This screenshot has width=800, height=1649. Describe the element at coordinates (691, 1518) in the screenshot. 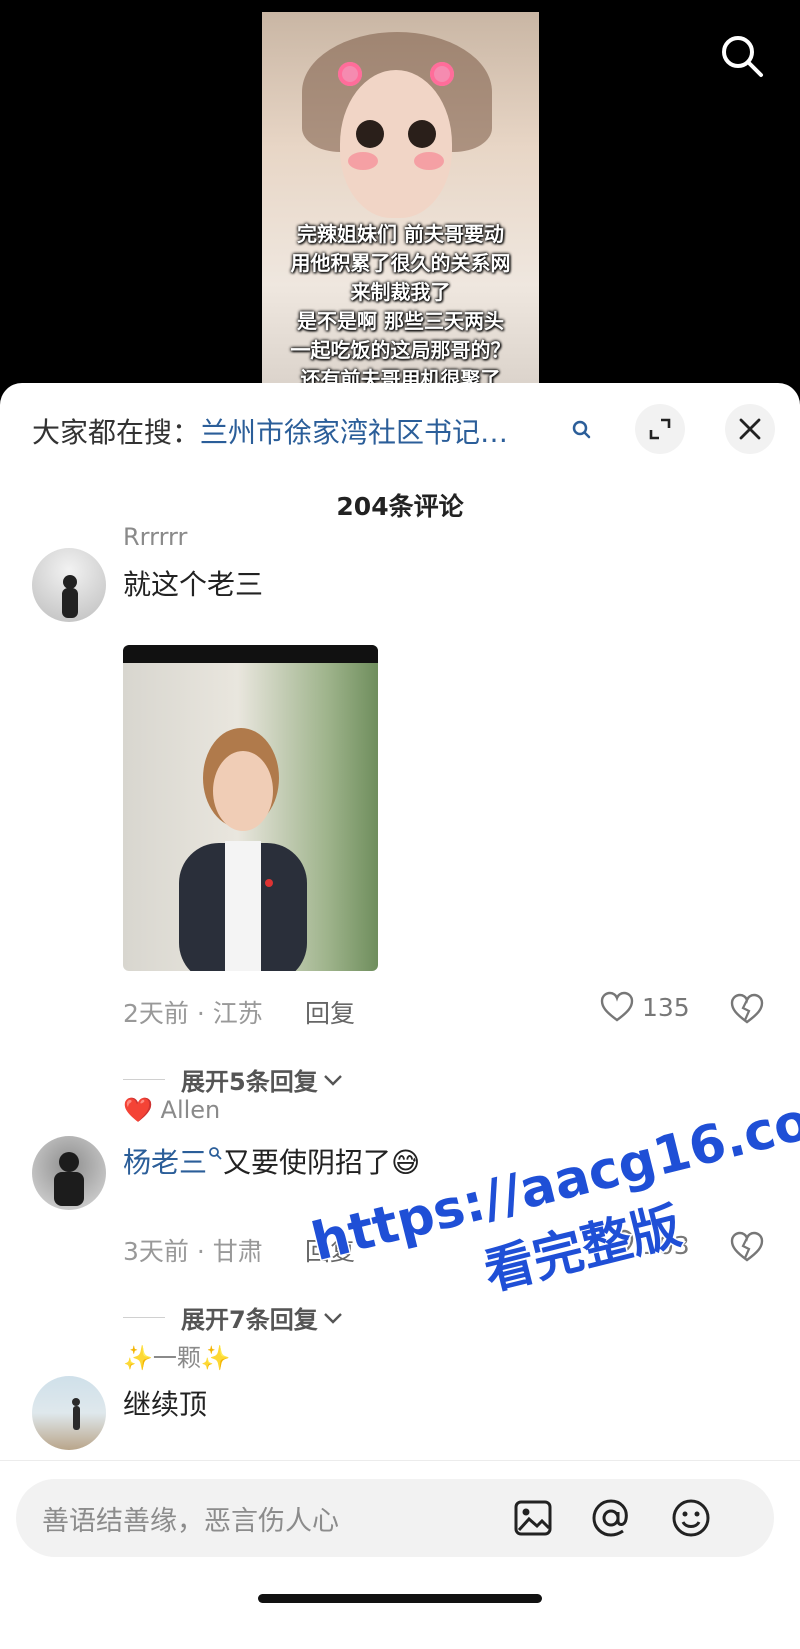

I see `emoji-icon` at that location.